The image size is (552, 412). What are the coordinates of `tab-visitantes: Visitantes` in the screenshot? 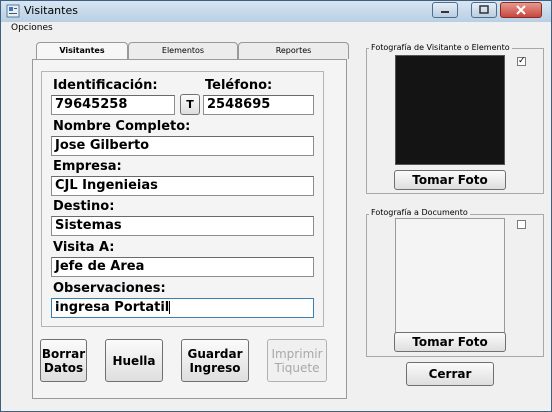 It's located at (82, 51).